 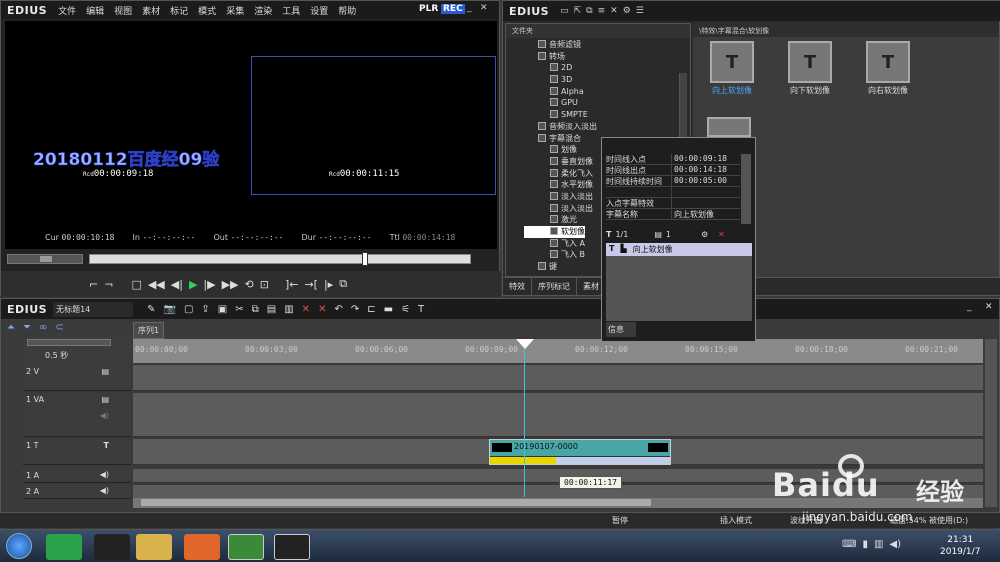 What do you see at coordinates (721, 234) in the screenshot?
I see `remove-icon: ✕` at bounding box center [721, 234].